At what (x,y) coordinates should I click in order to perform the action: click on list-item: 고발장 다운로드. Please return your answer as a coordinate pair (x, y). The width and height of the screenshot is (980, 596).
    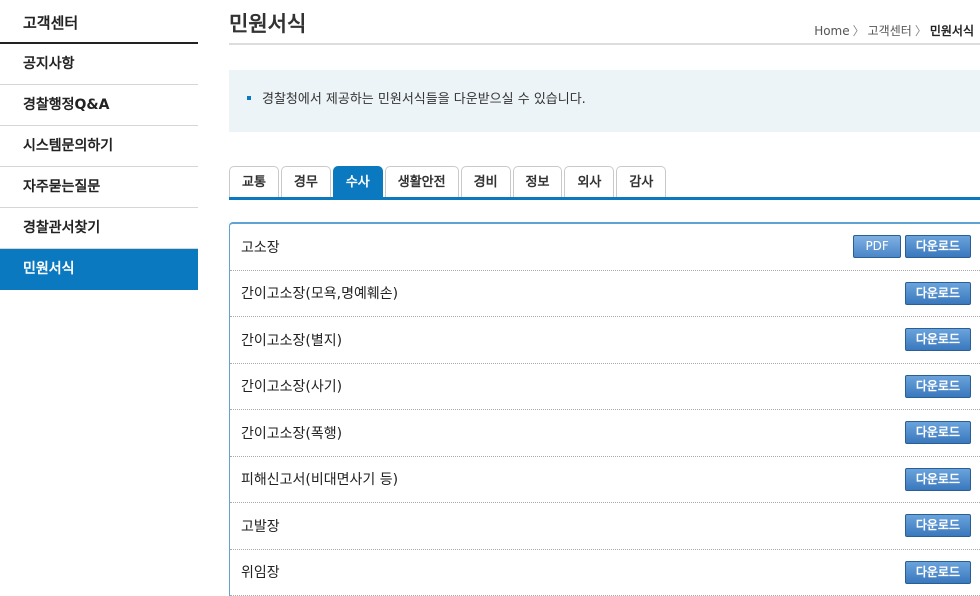
    Looking at the image, I should click on (605, 526).